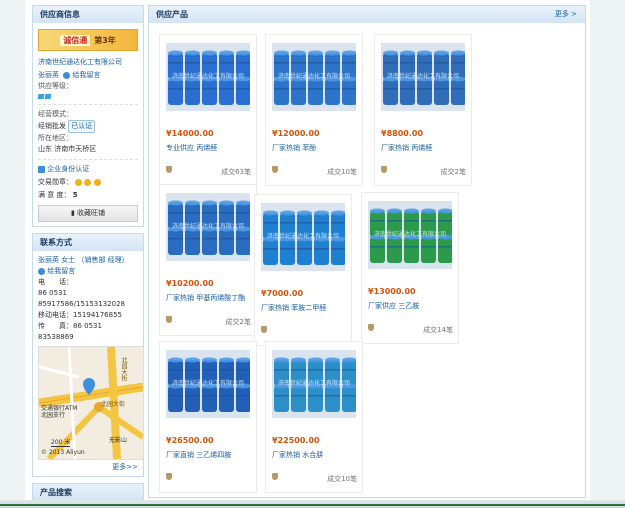 This screenshot has height=508, width=625. Describe the element at coordinates (367, 14) in the screenshot. I see `products-header: 供应产品 更多 >` at that location.